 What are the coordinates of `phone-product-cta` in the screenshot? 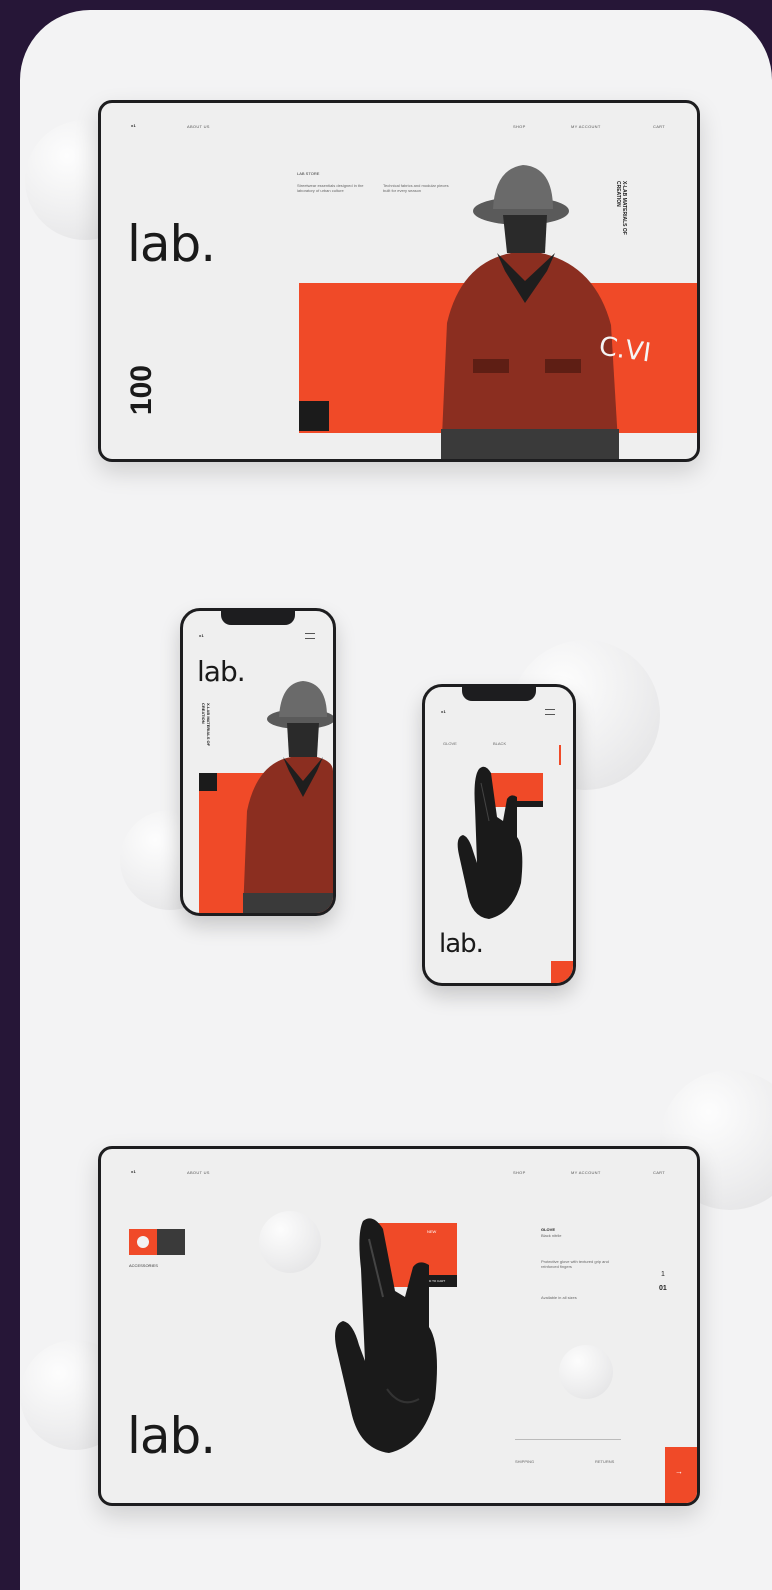 It's located at (562, 972).